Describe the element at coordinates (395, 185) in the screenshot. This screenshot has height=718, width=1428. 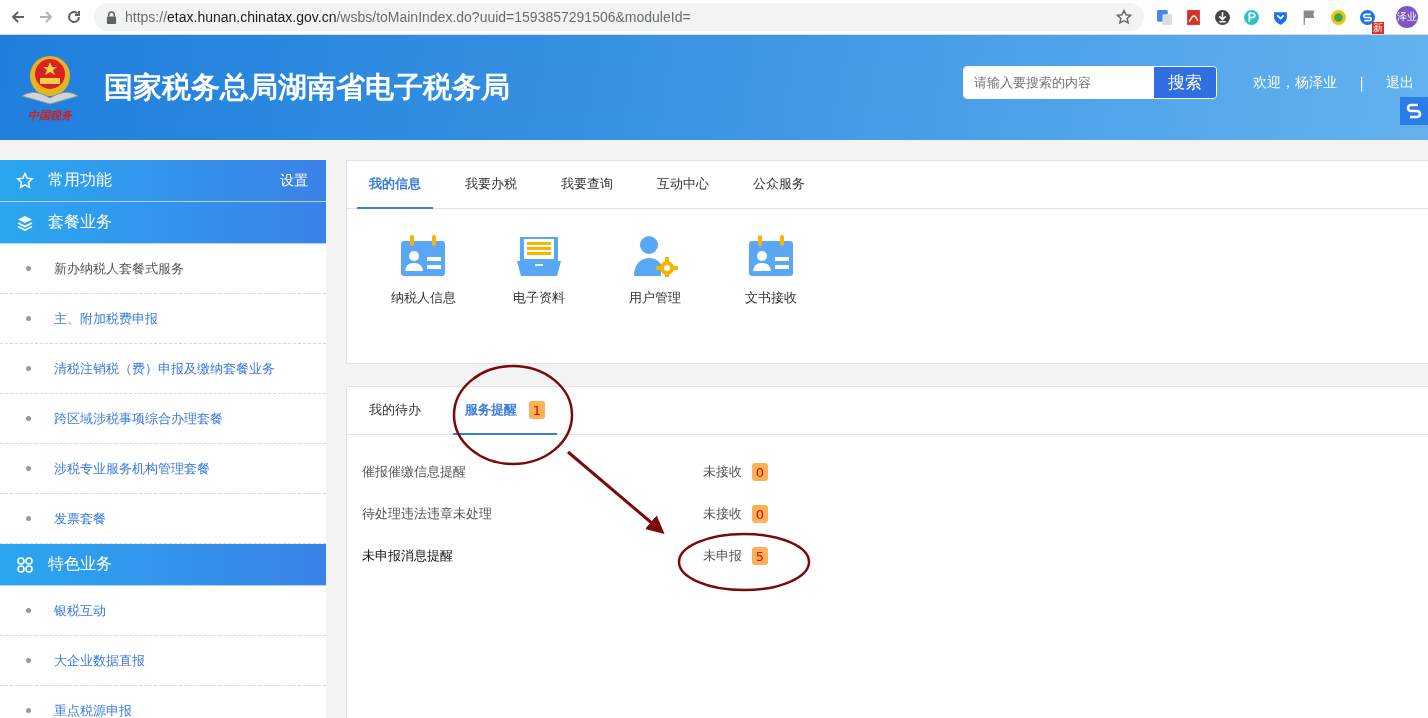
I see `tab: 我的信息` at that location.